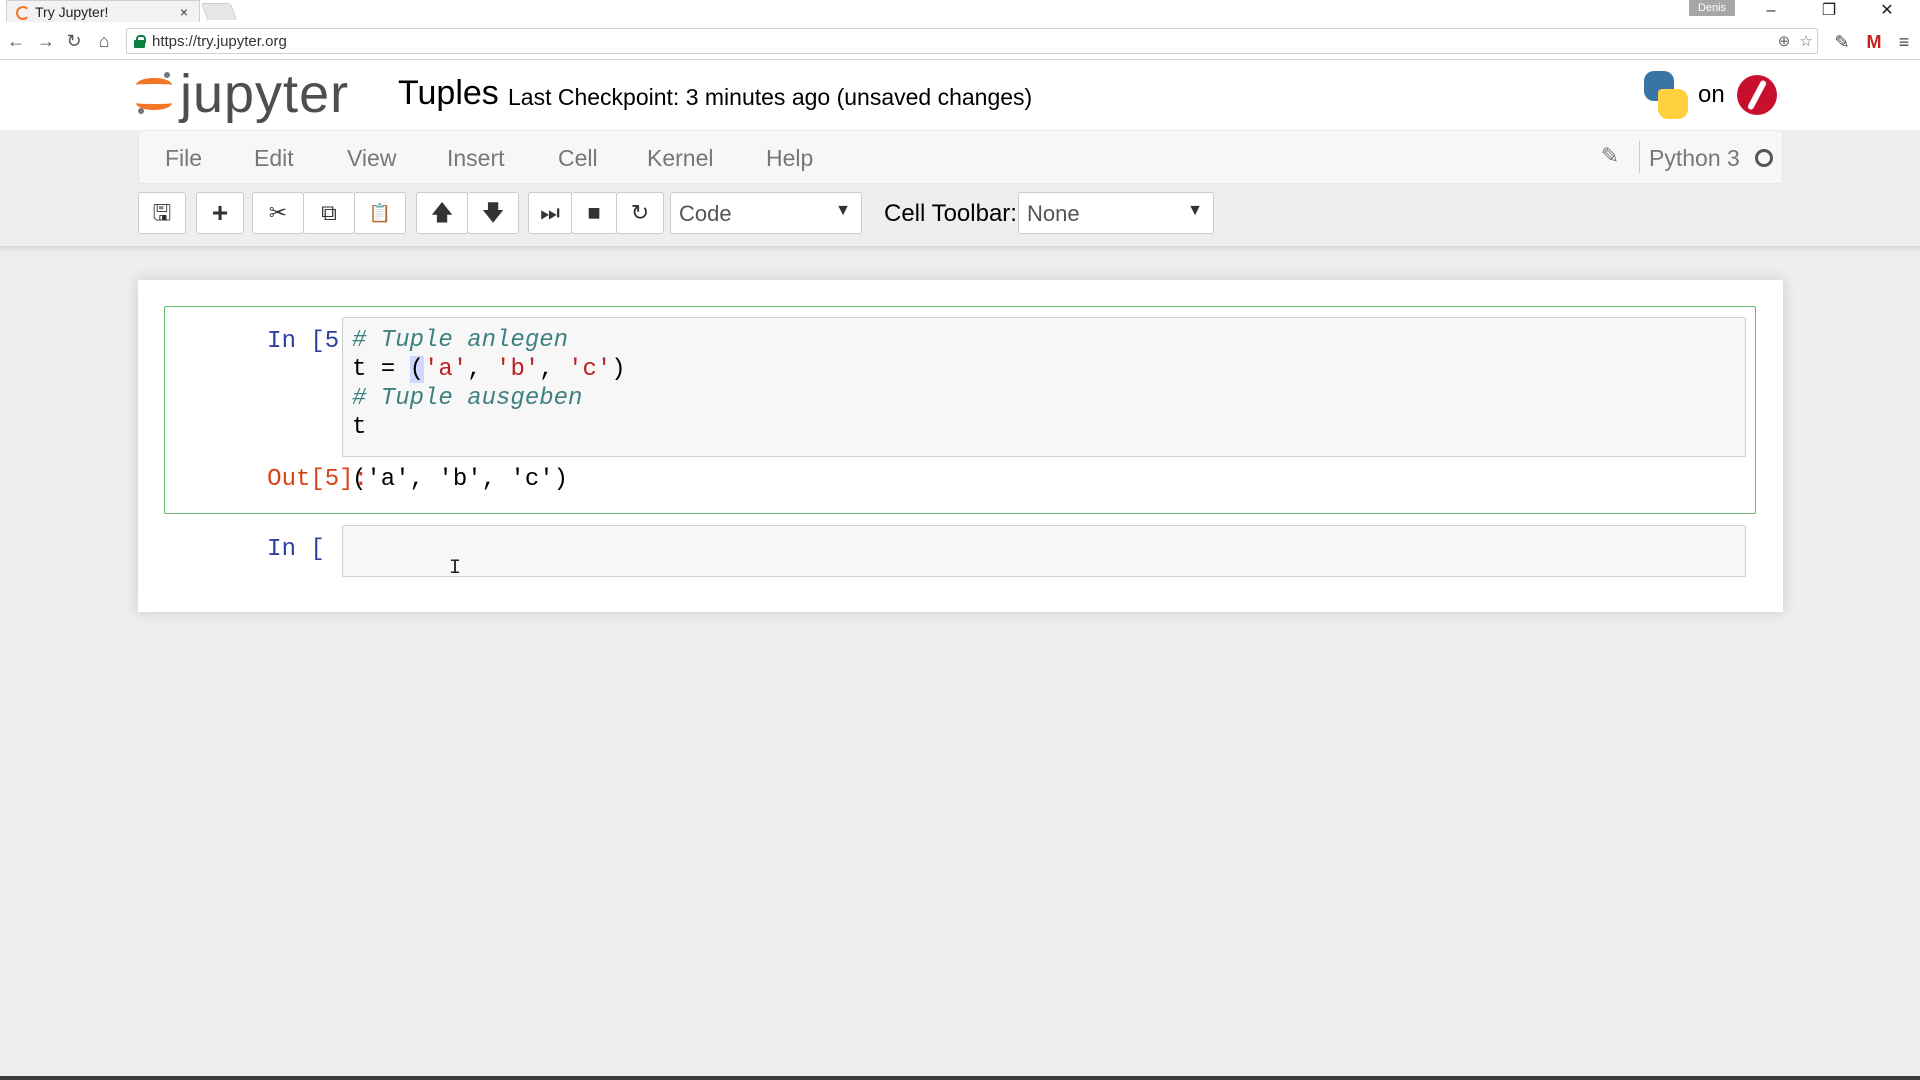 Image resolution: width=1920 pixels, height=1080 pixels. I want to click on home-icon: ⌂, so click(104, 41).